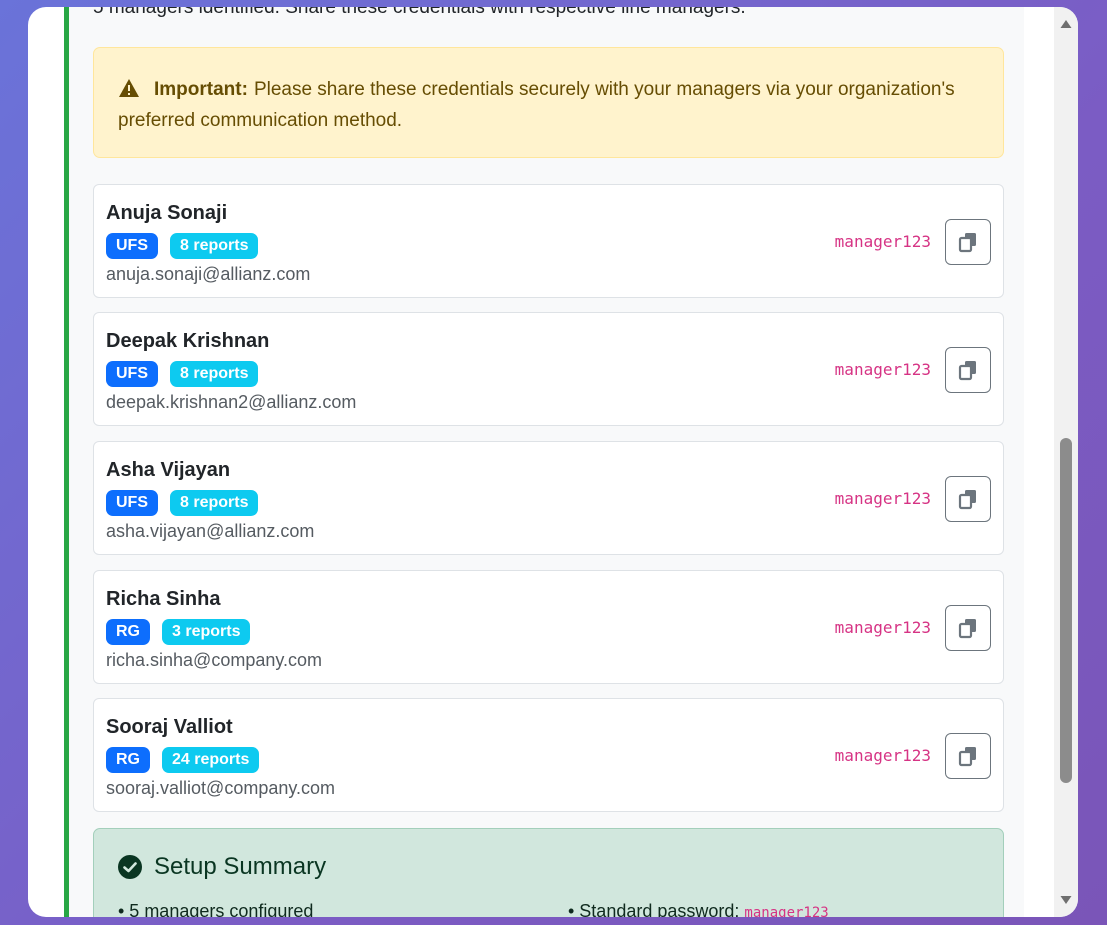 This screenshot has height=925, width=1107. What do you see at coordinates (169, 727) in the screenshot?
I see `manager-name: Sooraj Valliot` at bounding box center [169, 727].